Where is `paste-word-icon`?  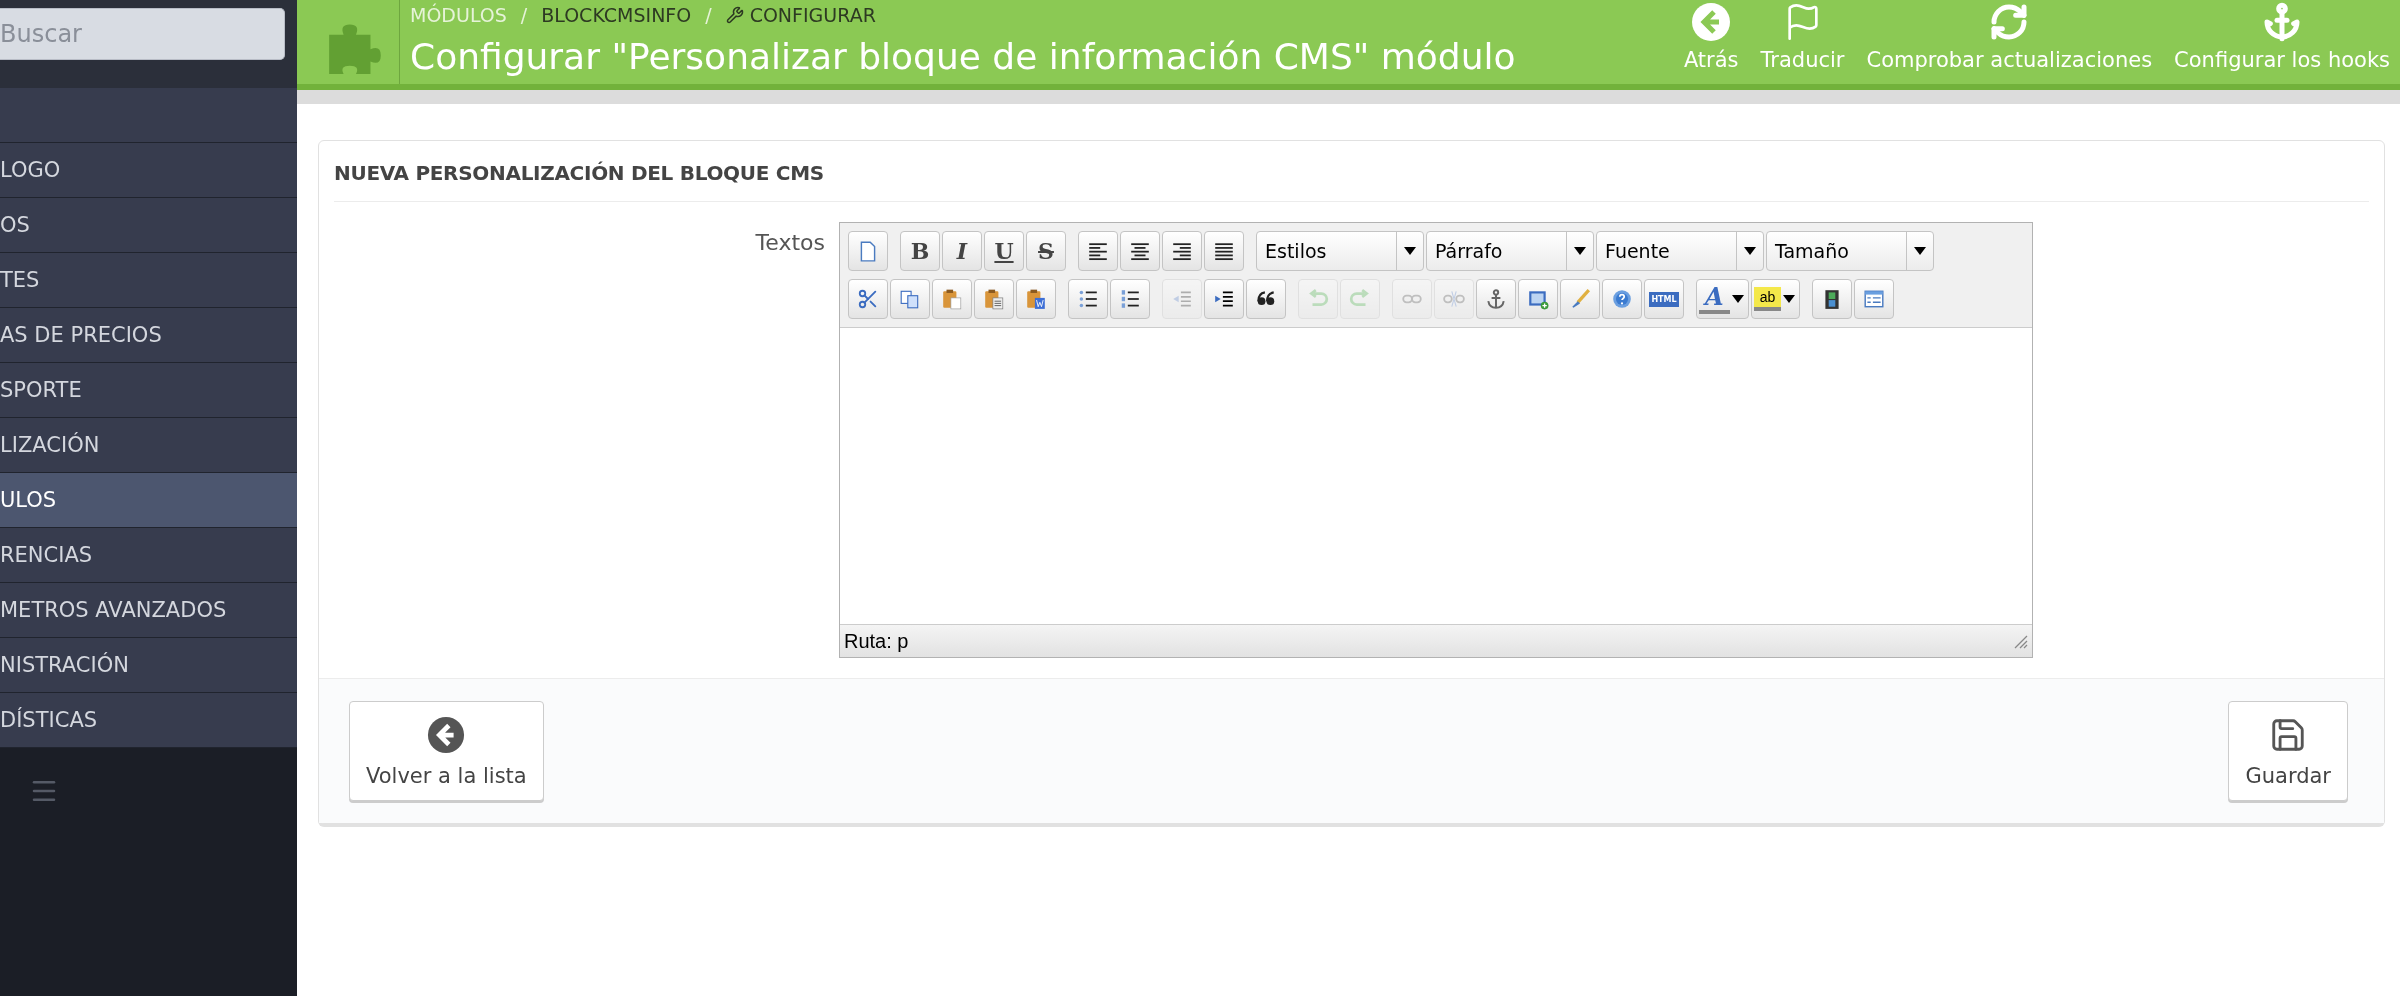 paste-word-icon is located at coordinates (1036, 299).